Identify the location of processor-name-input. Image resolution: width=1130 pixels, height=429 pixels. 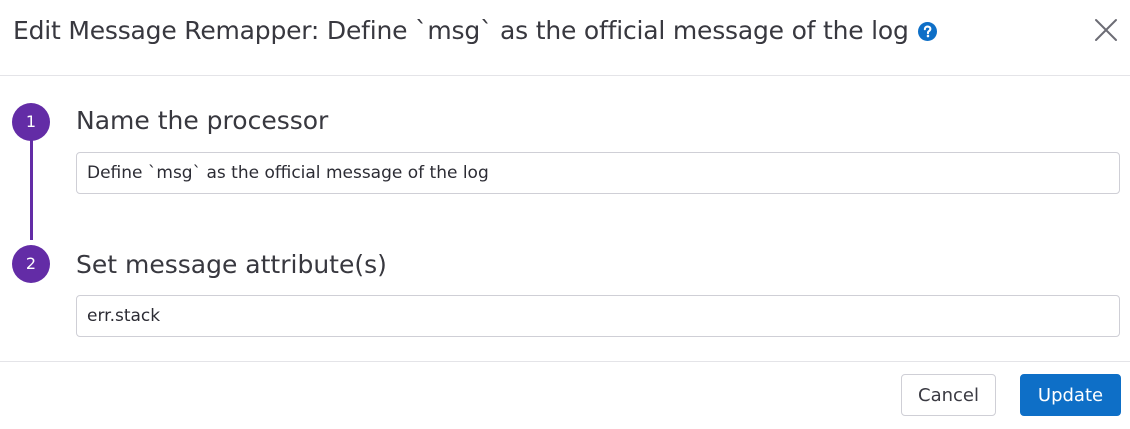
(598, 173).